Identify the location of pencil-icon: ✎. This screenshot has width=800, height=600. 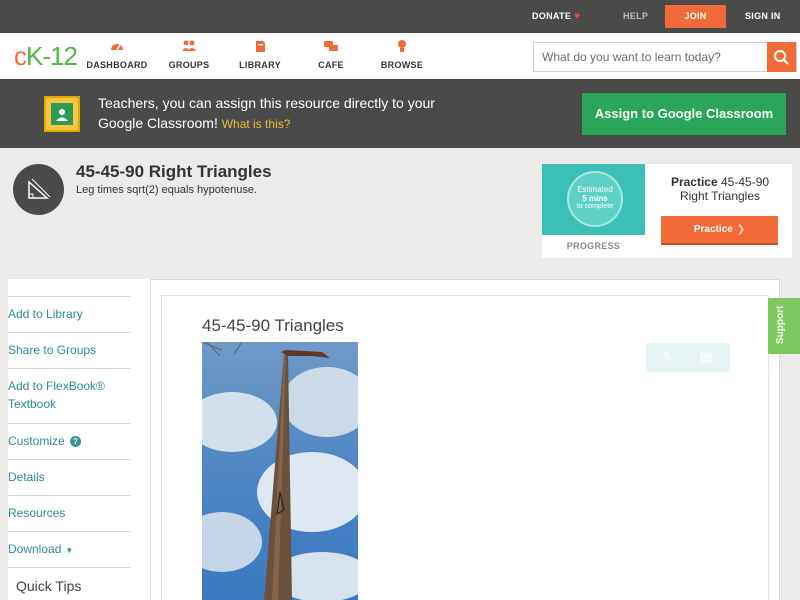
(667, 357).